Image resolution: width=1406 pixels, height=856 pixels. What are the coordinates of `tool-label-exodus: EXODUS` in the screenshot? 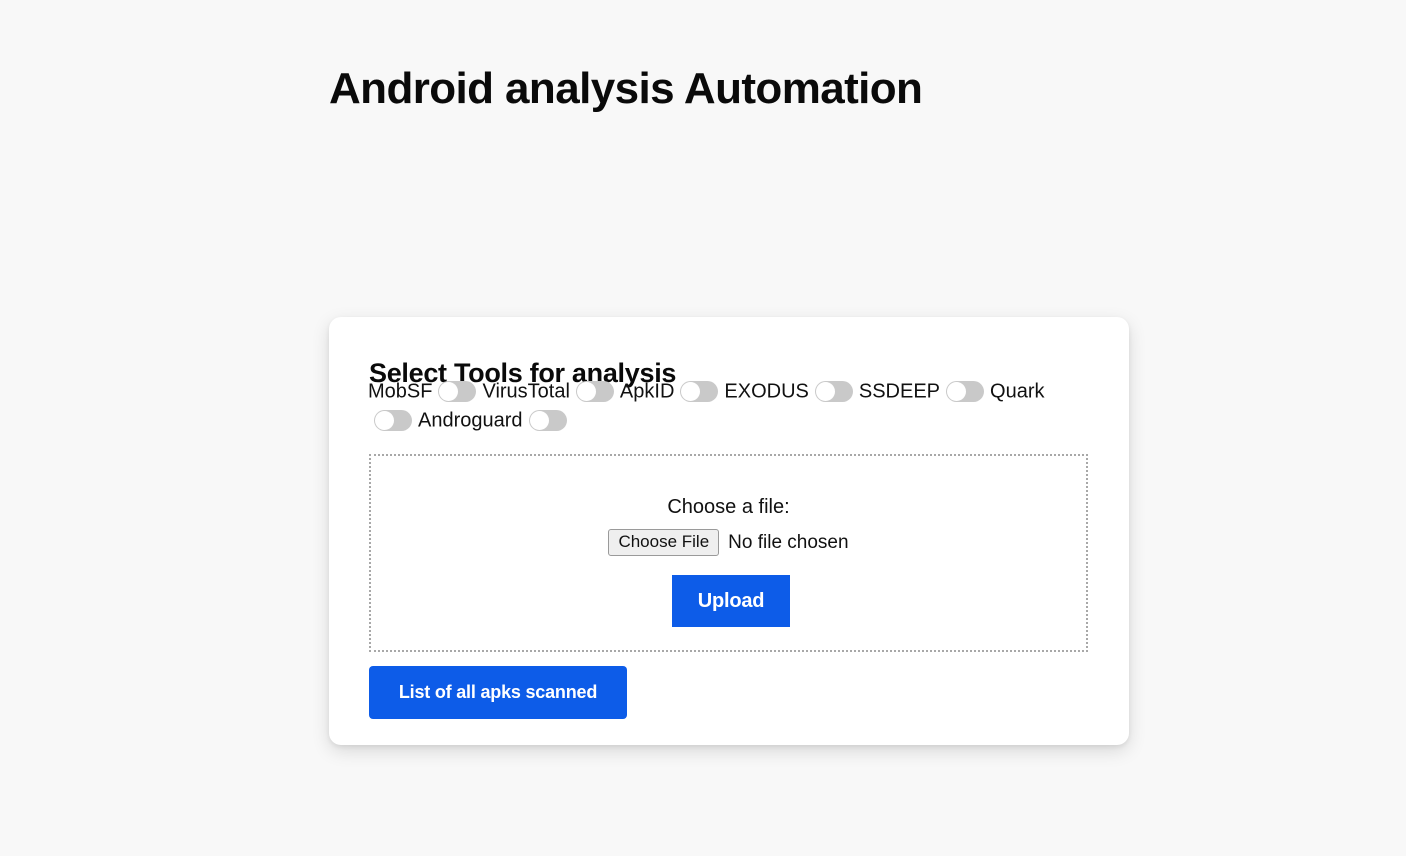 It's located at (766, 391).